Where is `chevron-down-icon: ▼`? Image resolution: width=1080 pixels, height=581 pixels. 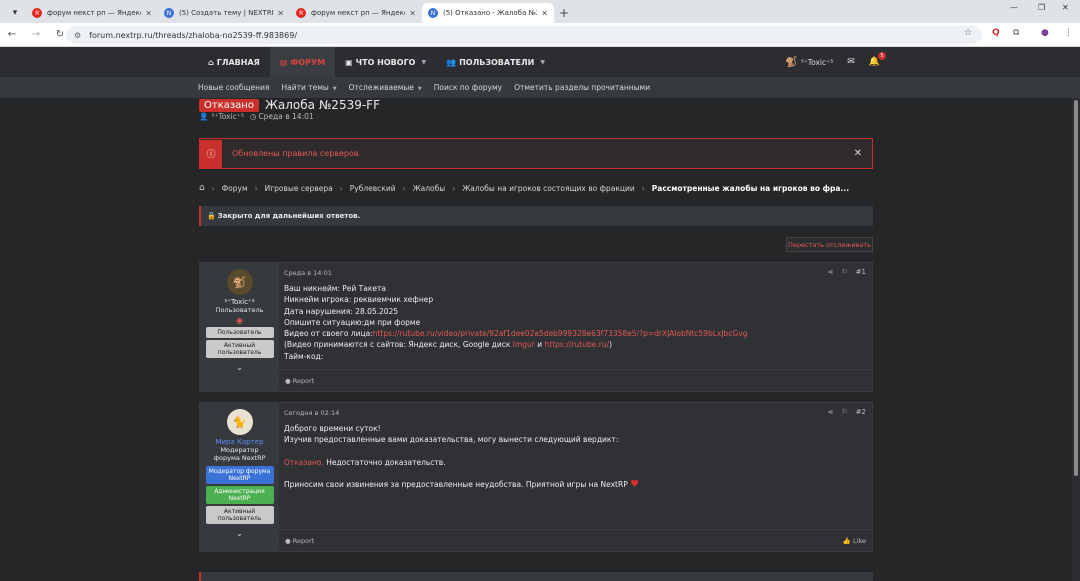 chevron-down-icon: ▼ is located at coordinates (424, 62).